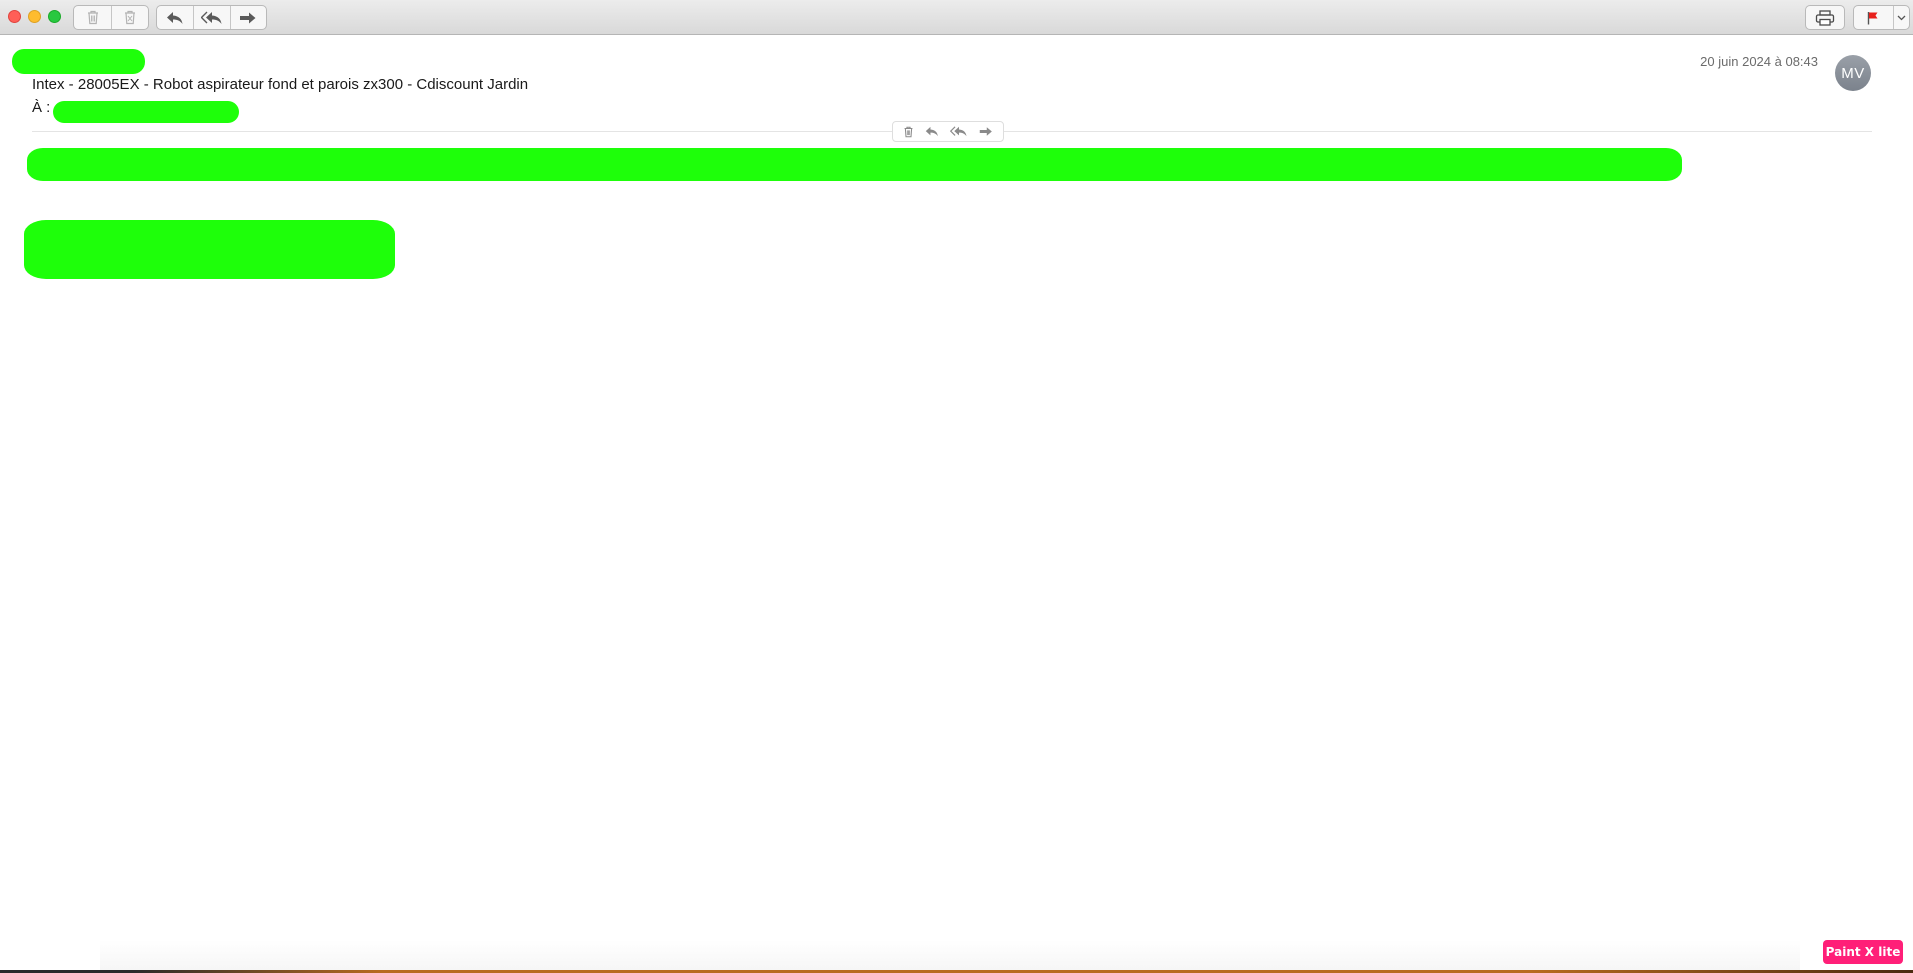 The image size is (1913, 973). I want to click on body-block-redacted, so click(209, 249).